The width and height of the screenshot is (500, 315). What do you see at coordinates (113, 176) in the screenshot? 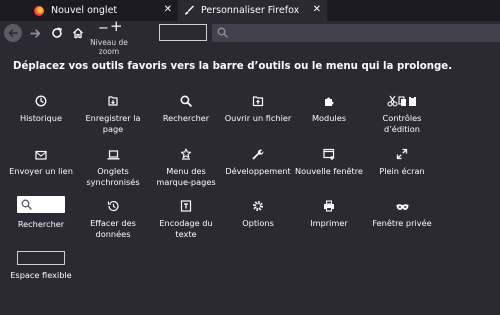
I see `palette-item-label: Onglets synchronisés` at bounding box center [113, 176].